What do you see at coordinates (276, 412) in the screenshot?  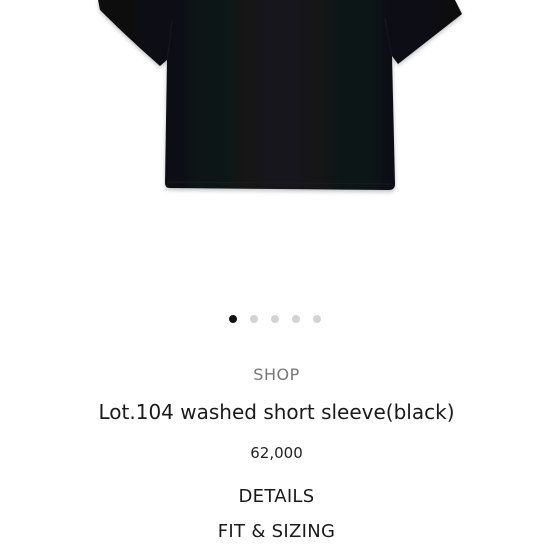 I see `product-title: Lot.104 washed short sleeve(black)` at bounding box center [276, 412].